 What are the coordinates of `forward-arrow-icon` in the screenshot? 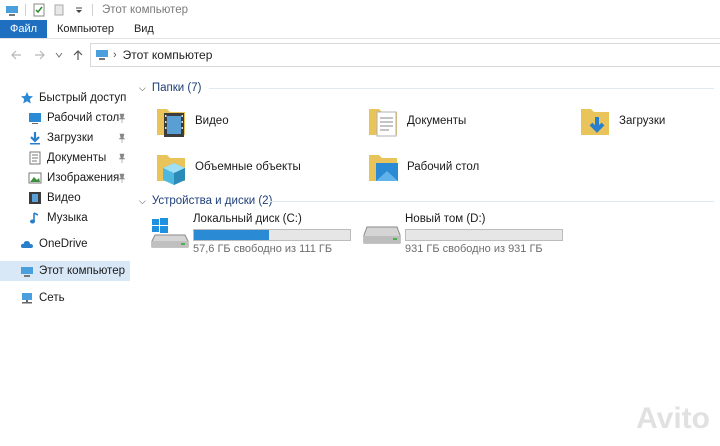 It's located at (40, 55).